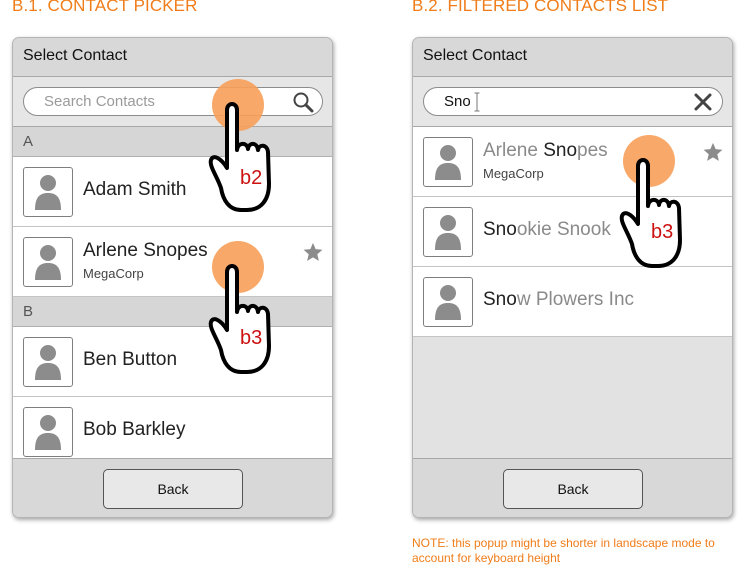 This screenshot has height=568, width=746. What do you see at coordinates (575, 299) in the screenshot?
I see `name-rest: w Plowers Inc` at bounding box center [575, 299].